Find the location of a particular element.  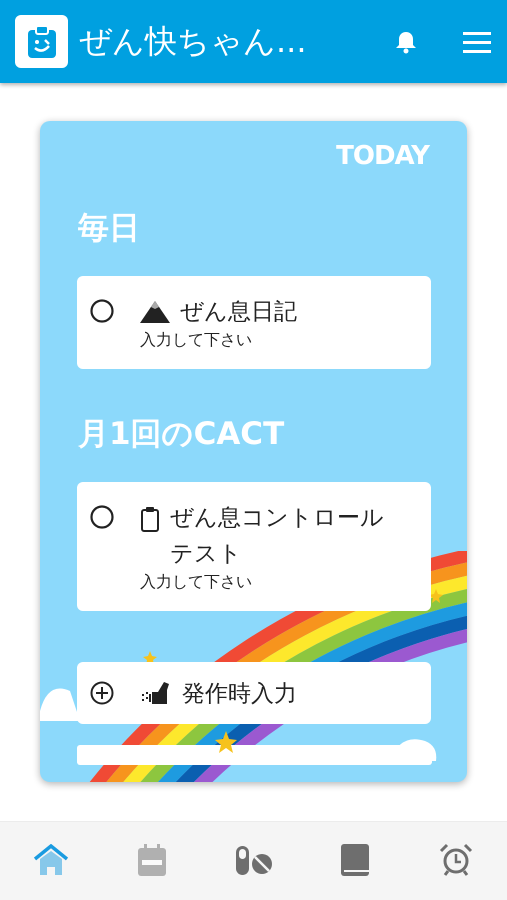

mountain-icon is located at coordinates (155, 312).